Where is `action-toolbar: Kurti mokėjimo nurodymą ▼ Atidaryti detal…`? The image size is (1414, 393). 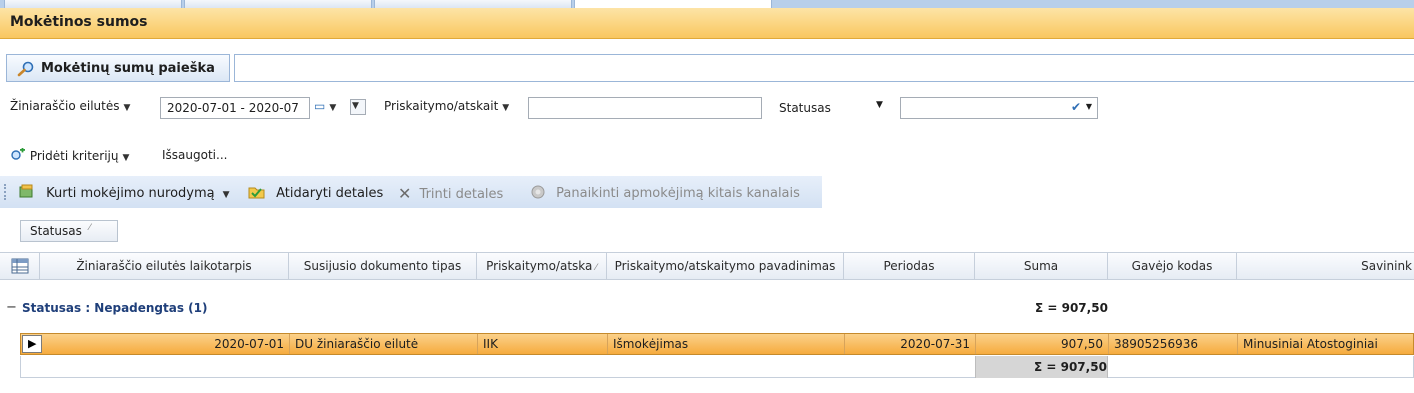
action-toolbar: Kurti mokėjimo nurodymą ▼ Atidaryti detal… is located at coordinates (411, 192).